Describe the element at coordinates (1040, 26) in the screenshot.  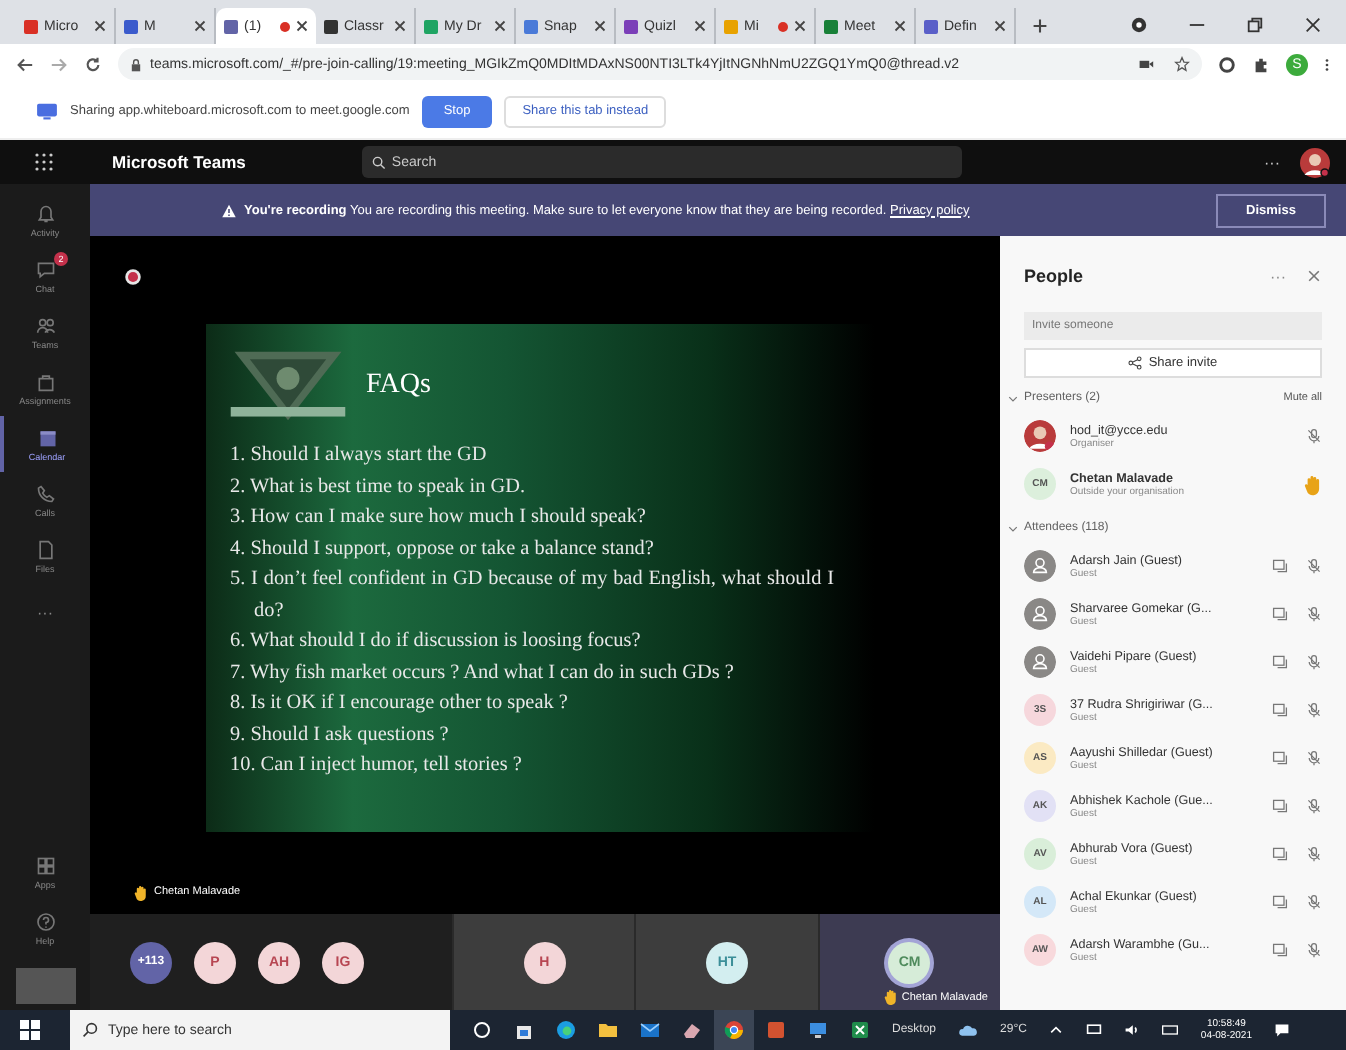
I see `new-tab-icon` at that location.